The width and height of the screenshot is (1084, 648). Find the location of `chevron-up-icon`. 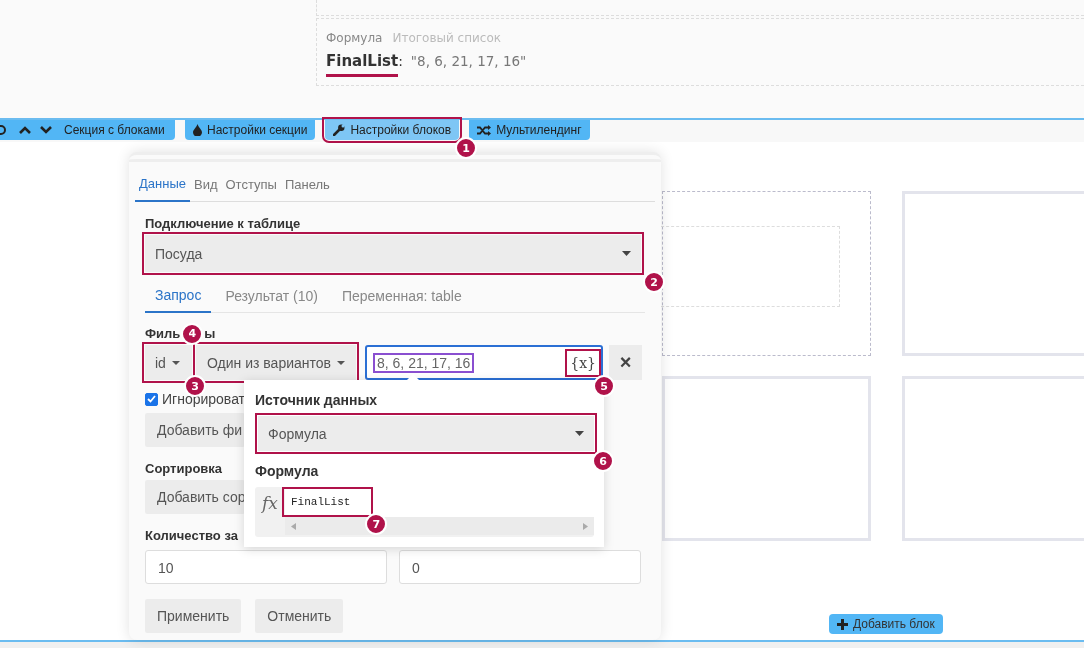

chevron-up-icon is located at coordinates (25, 130).